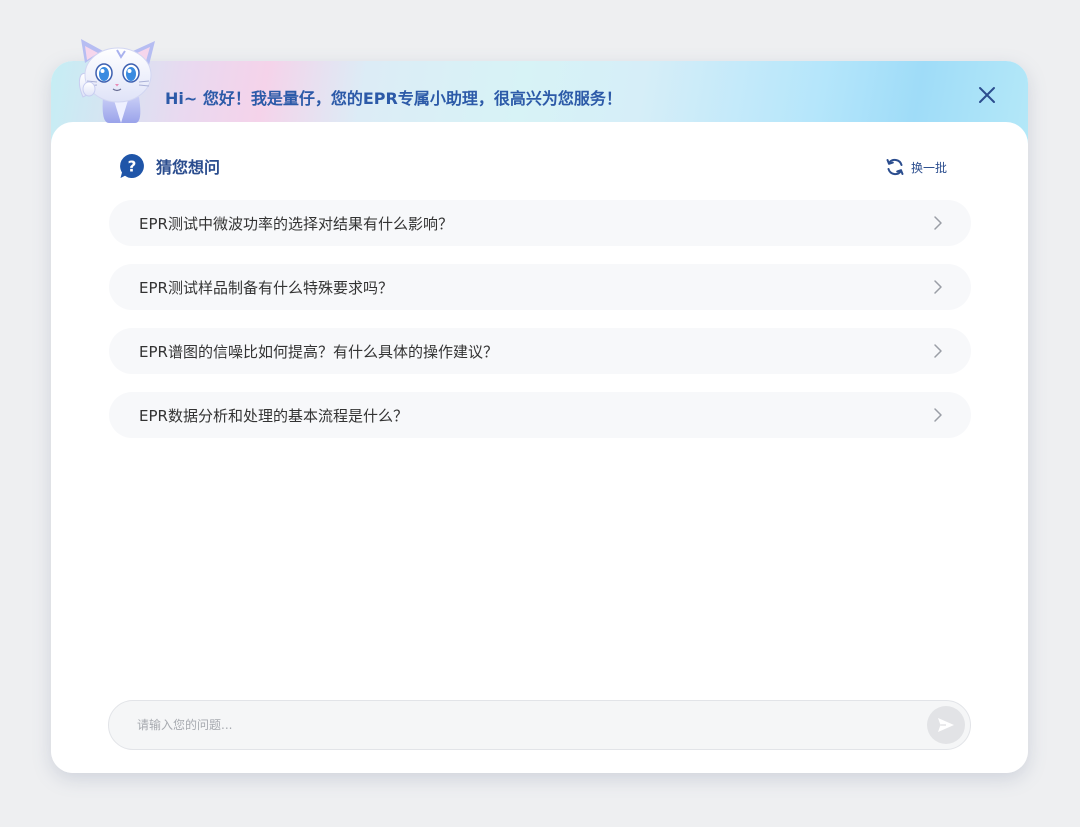  I want to click on suggestion-item: EPR数据分析和处理的基本流程是什么？, so click(540, 415).